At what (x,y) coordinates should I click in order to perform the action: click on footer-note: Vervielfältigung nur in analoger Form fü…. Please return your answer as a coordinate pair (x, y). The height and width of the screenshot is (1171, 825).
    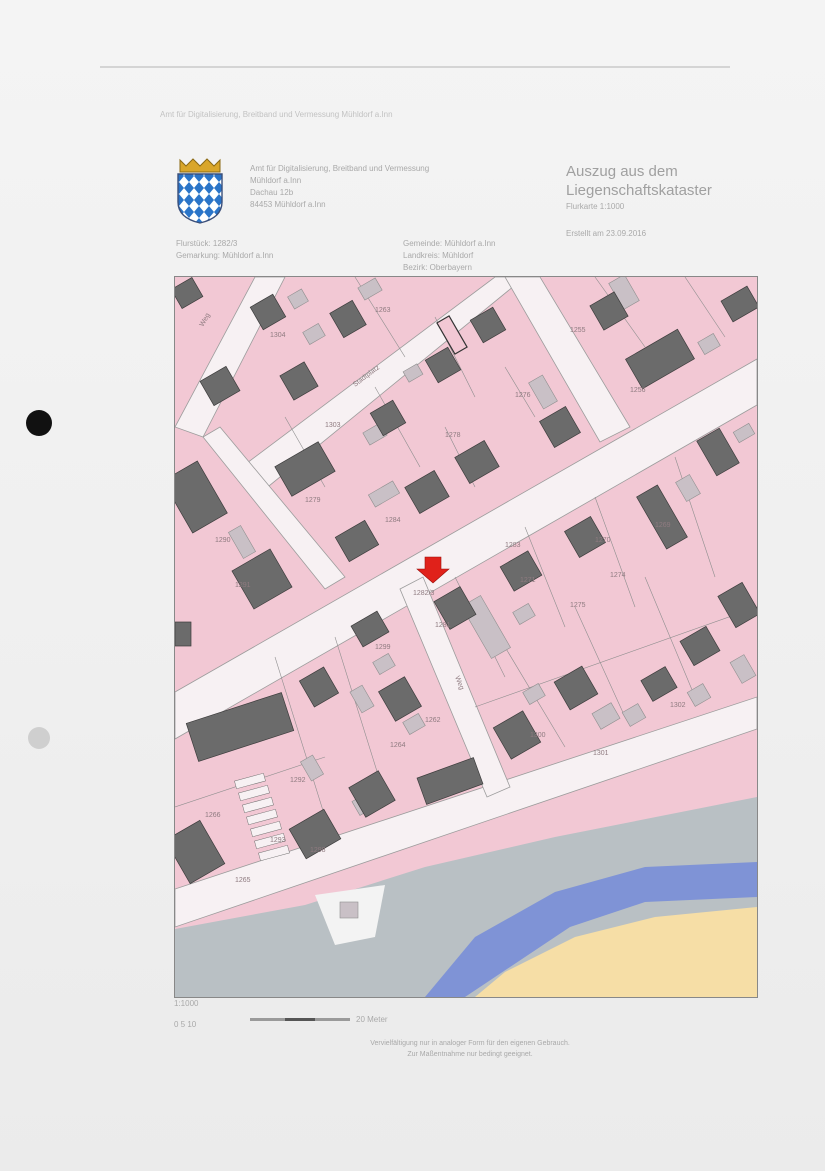
    Looking at the image, I should click on (470, 1049).